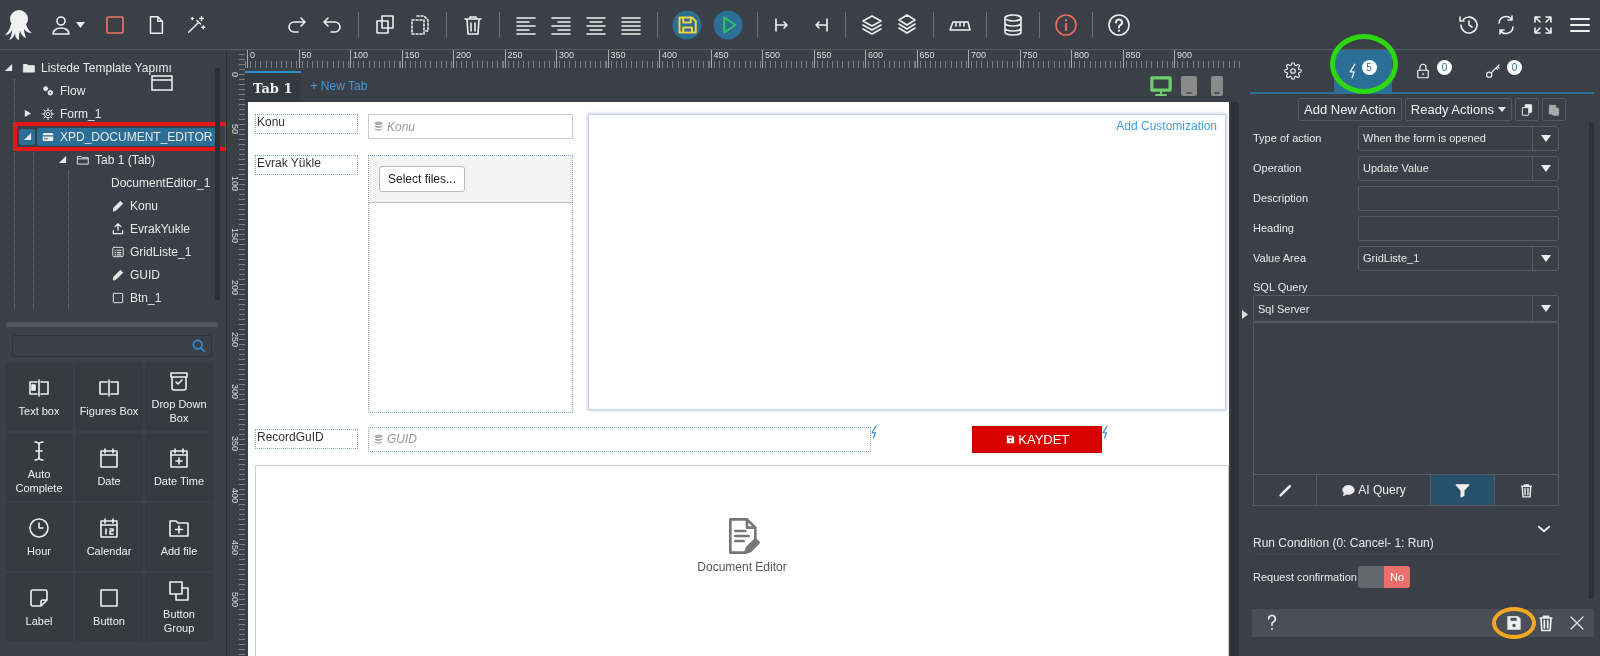  I want to click on tree-item: GUID, so click(135, 274).